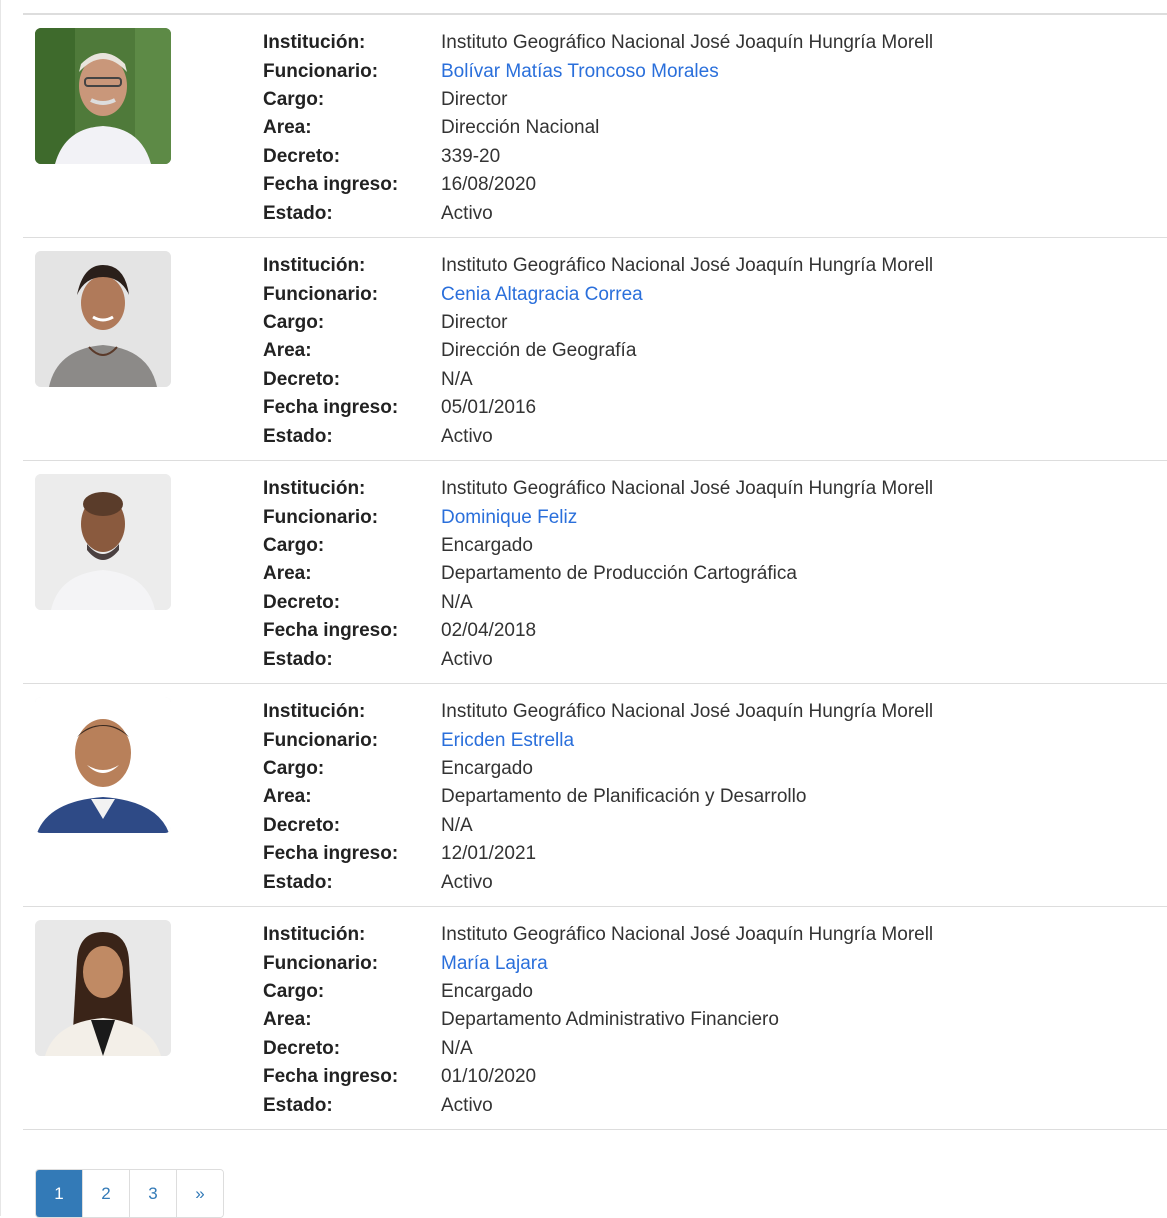 The height and width of the screenshot is (1218, 1167). What do you see at coordinates (489, 1077) in the screenshot?
I see `fecha-ingreso-value: 01/10/2020` at bounding box center [489, 1077].